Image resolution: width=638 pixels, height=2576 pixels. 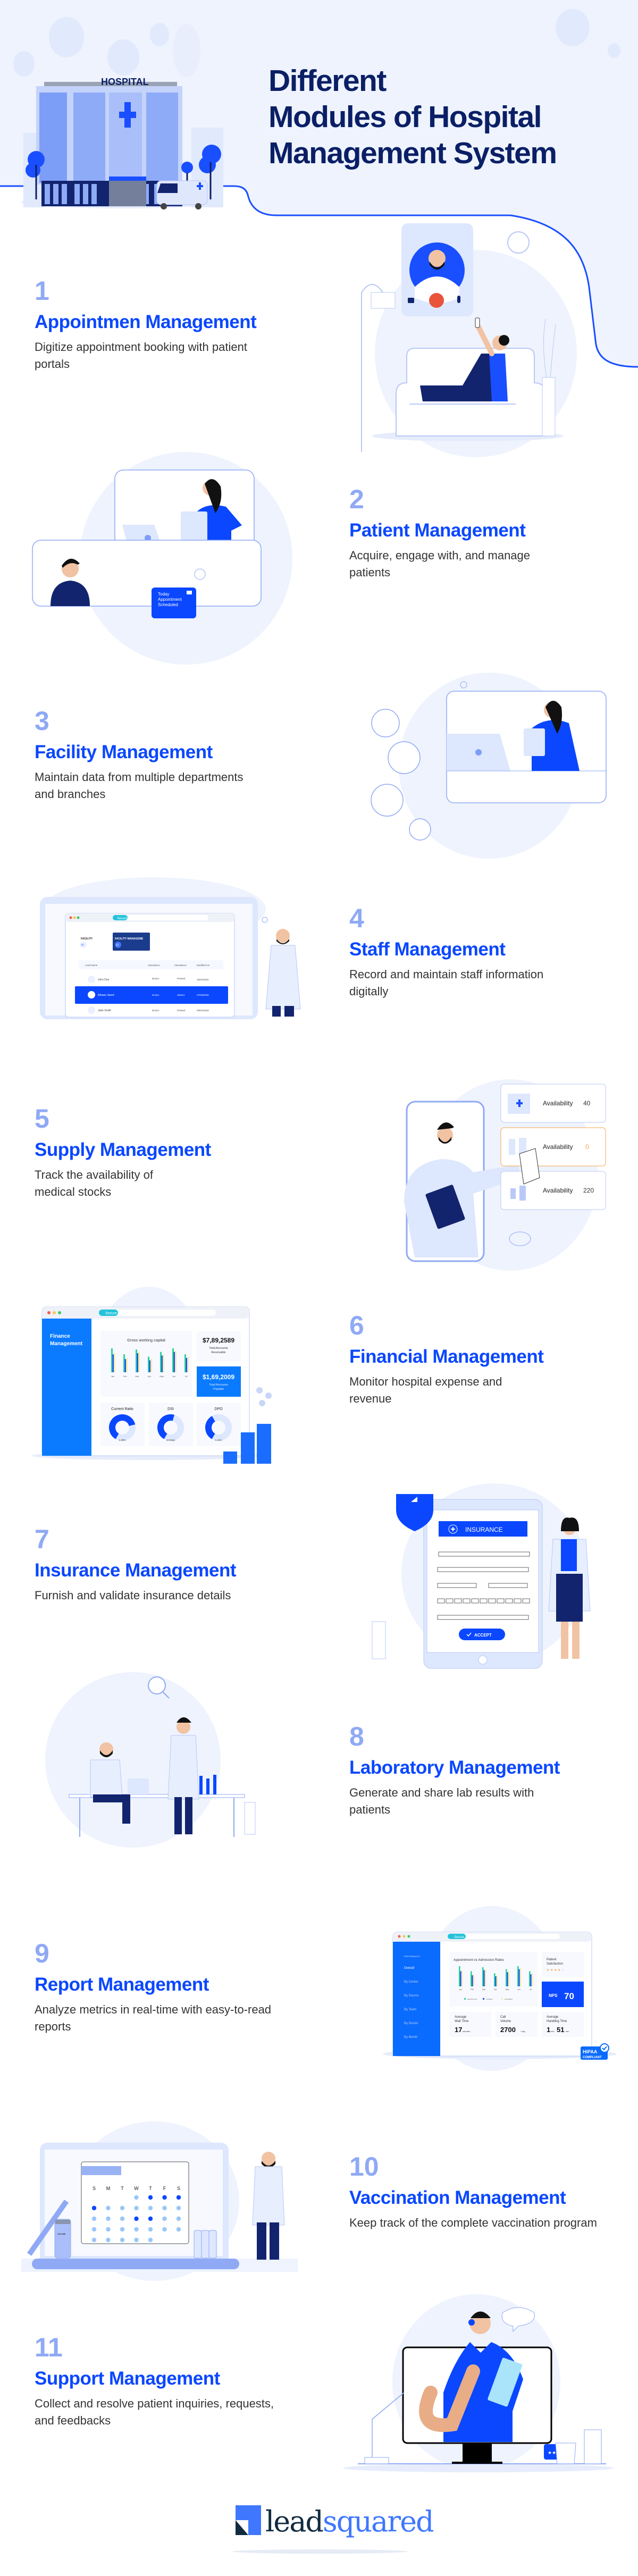 I want to click on svg-text: Attendance, so click(x=154, y=965).